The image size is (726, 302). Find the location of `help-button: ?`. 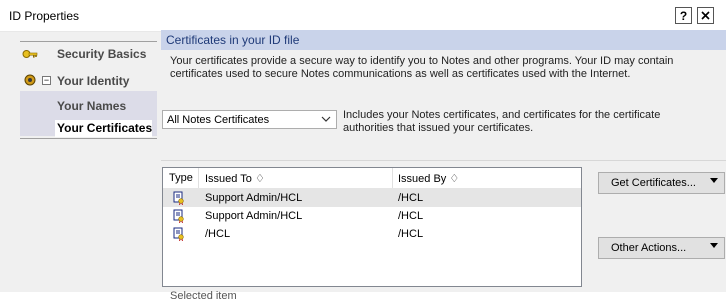

help-button: ? is located at coordinates (683, 15).